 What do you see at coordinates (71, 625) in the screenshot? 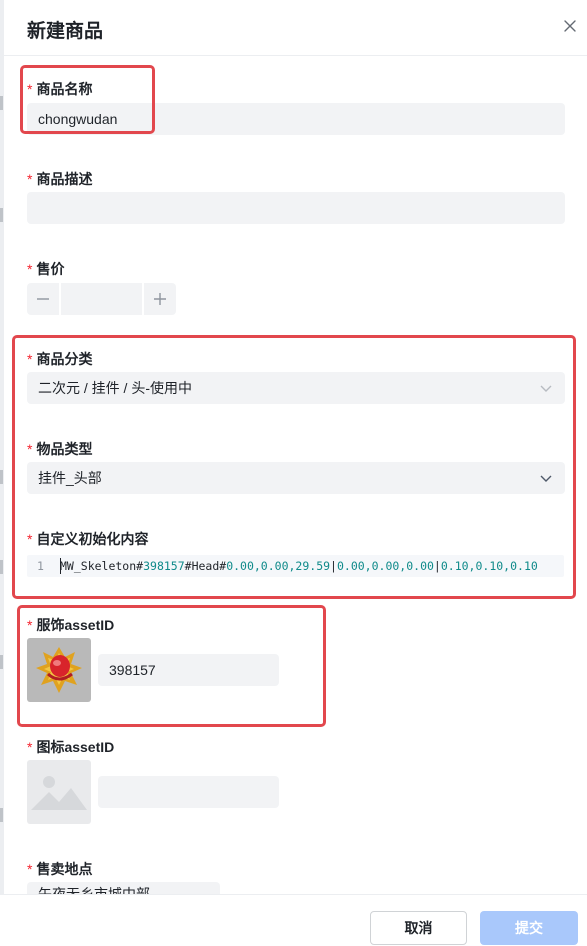
I see `outfit-asset-label: * 服饰assetID` at bounding box center [71, 625].